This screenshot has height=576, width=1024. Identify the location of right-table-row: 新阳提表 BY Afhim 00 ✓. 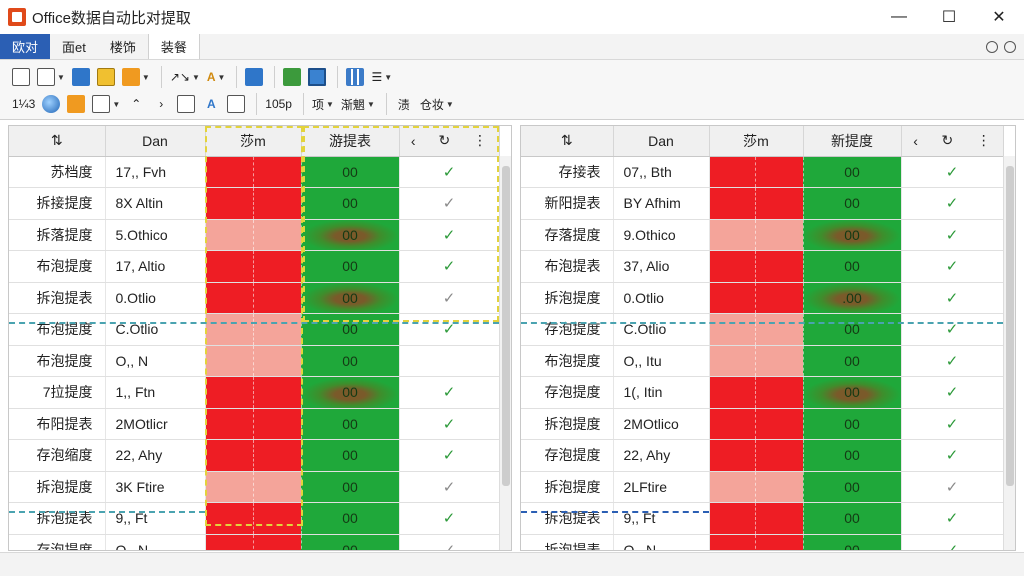
(762, 203).